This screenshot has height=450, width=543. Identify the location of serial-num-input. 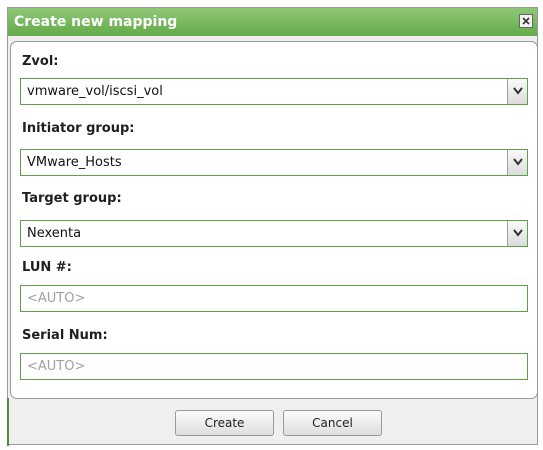
(274, 366).